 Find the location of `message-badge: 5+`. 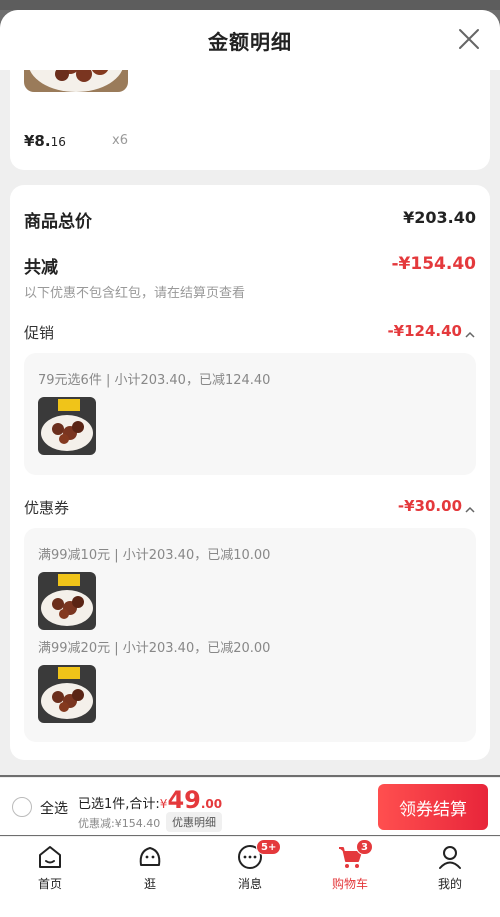

message-badge: 5+ is located at coordinates (269, 847).